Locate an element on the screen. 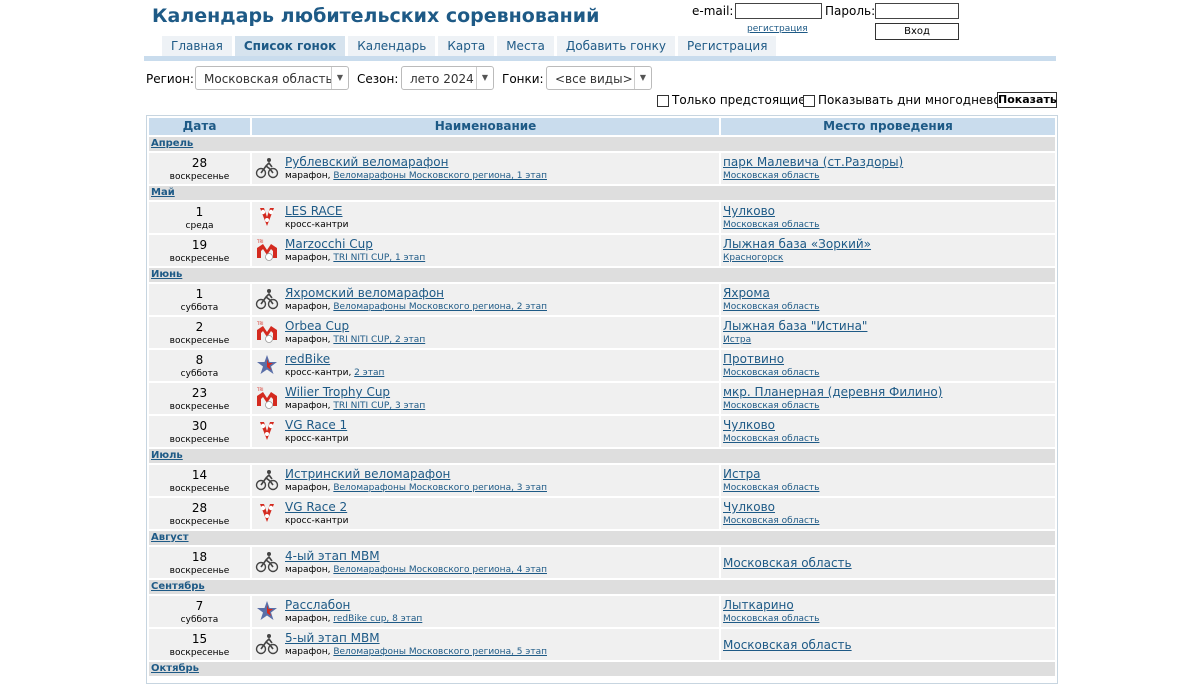  race-name-link: 5-ый этап МВМ is located at coordinates (332, 638).